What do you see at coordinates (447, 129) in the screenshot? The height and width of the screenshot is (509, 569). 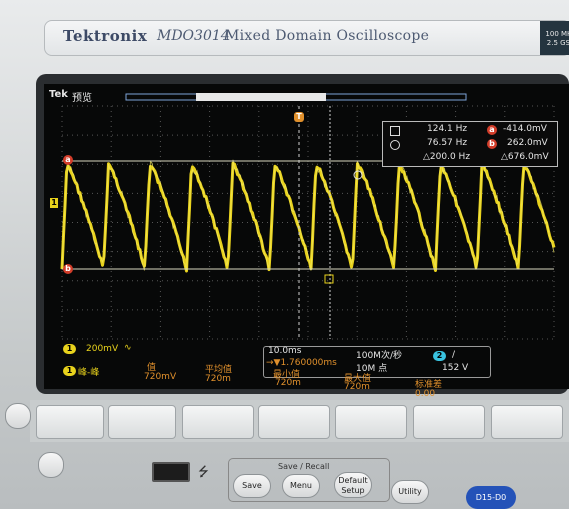 I see `freq-a: 124.1 Hz` at bounding box center [447, 129].